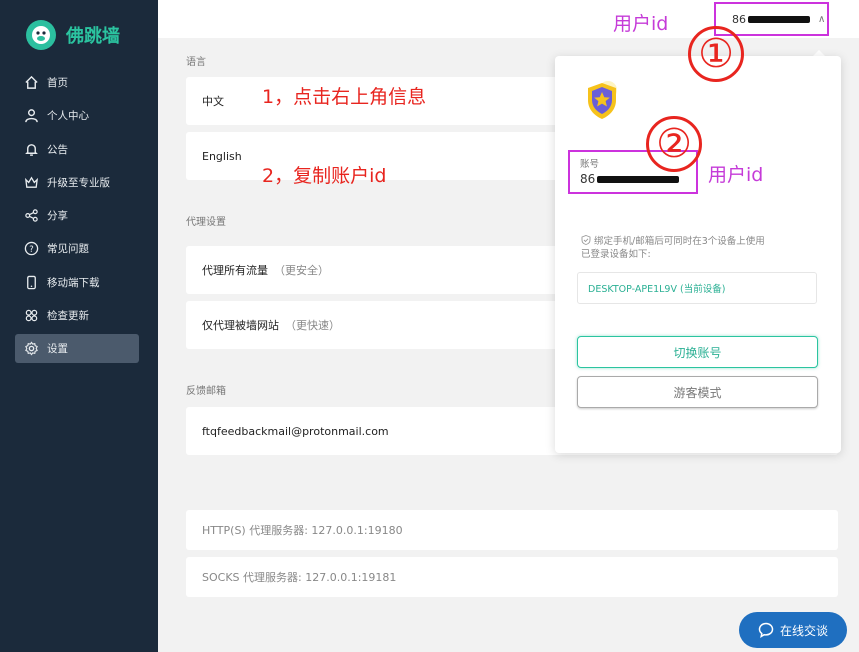  I want to click on phone-icon, so click(31, 282).